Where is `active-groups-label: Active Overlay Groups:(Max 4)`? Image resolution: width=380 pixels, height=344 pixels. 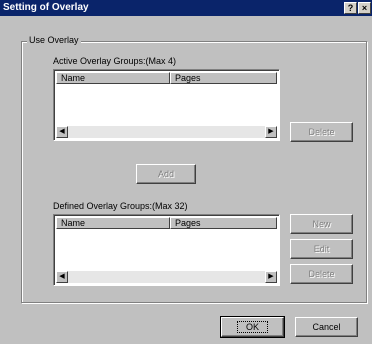 active-groups-label: Active Overlay Groups:(Max 4) is located at coordinates (115, 61).